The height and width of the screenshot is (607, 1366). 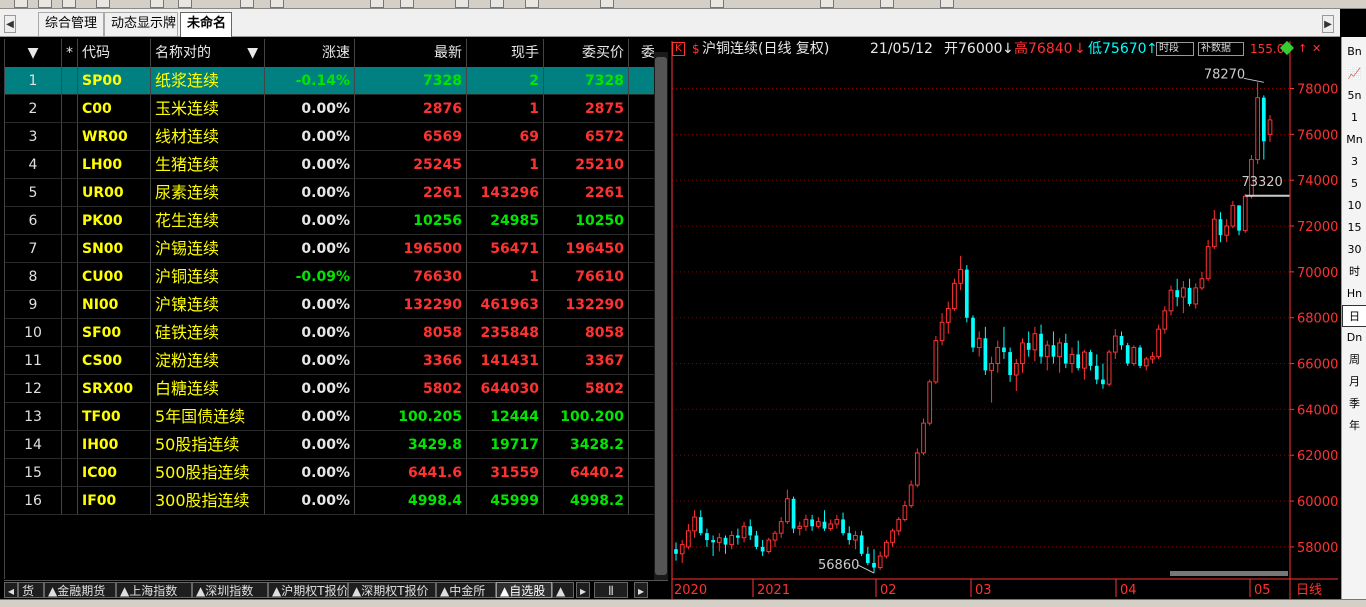 What do you see at coordinates (329, 501) in the screenshot?
I see `table-row: 16 IF00 300股指连续 0.00% 4998.4 45999 4998.2` at bounding box center [329, 501].